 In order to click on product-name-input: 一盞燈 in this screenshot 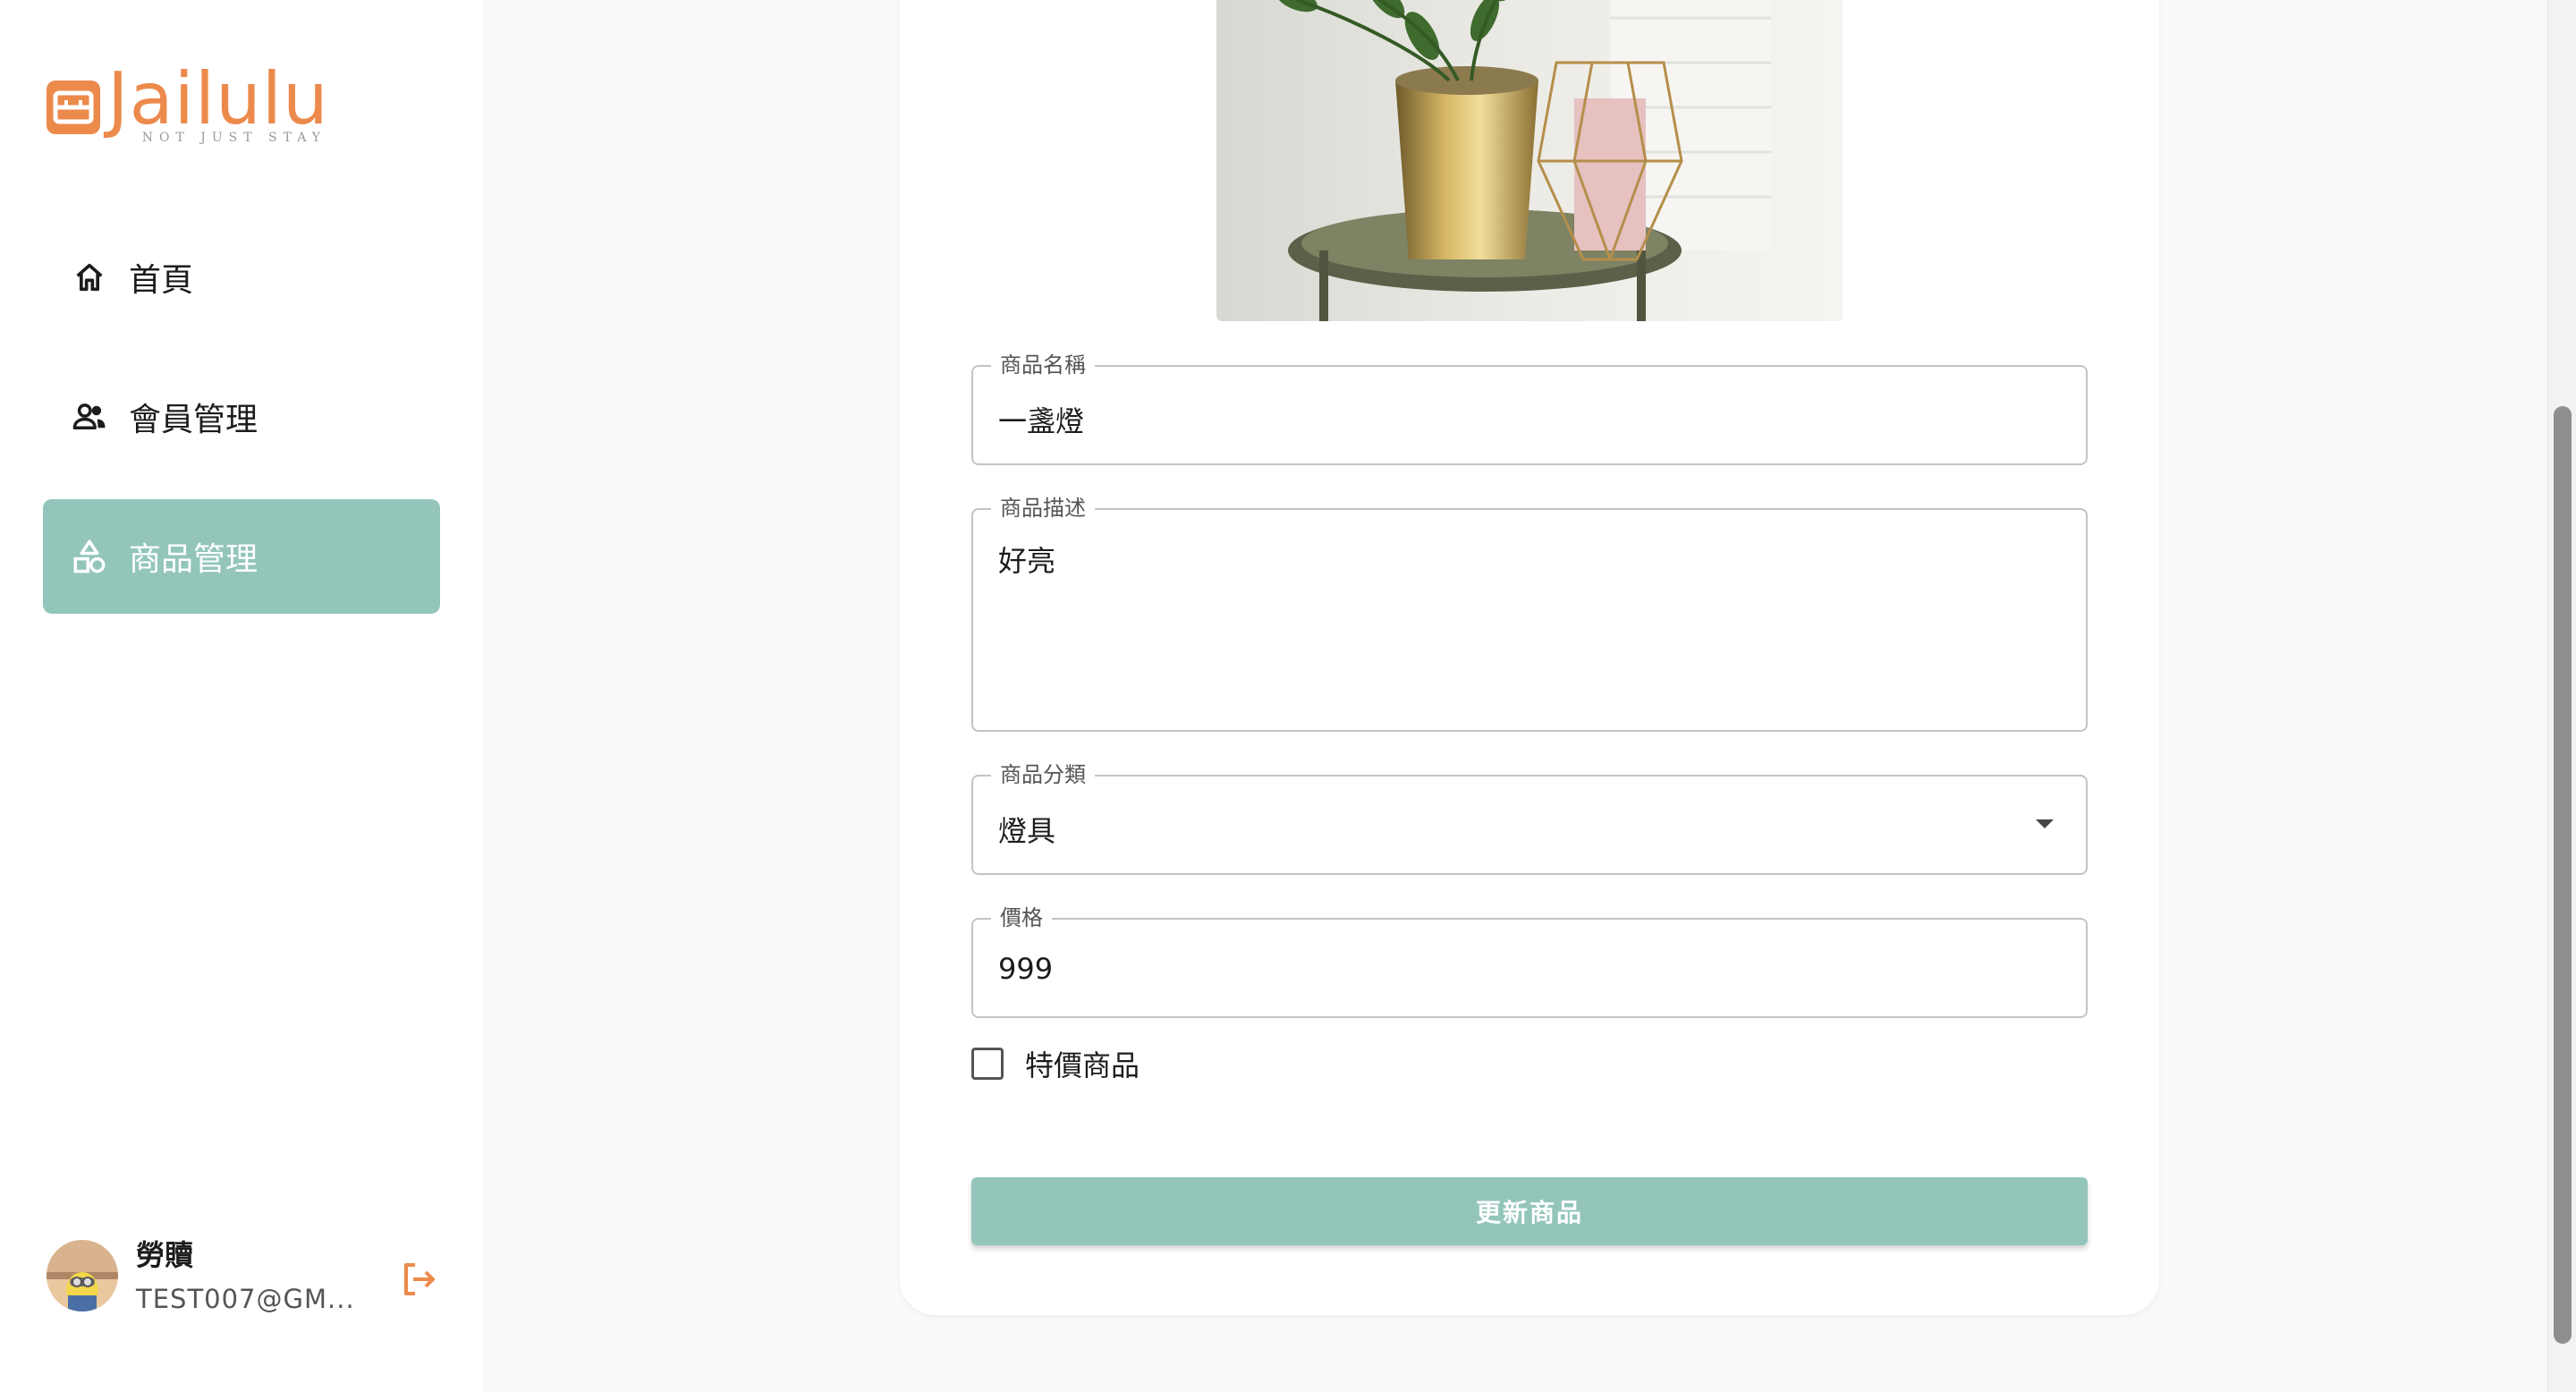, I will do `click(1041, 419)`.